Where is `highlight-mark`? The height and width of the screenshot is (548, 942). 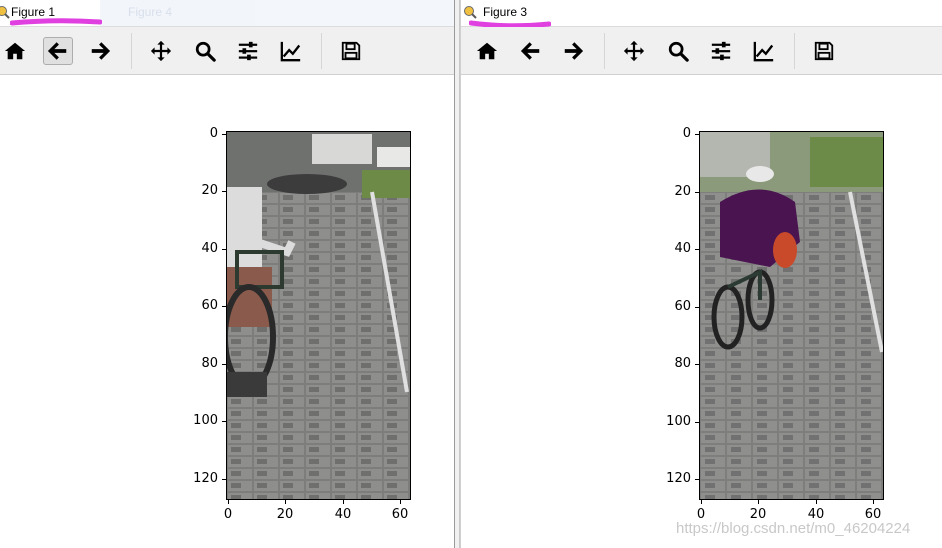 highlight-mark is located at coordinates (56, 22).